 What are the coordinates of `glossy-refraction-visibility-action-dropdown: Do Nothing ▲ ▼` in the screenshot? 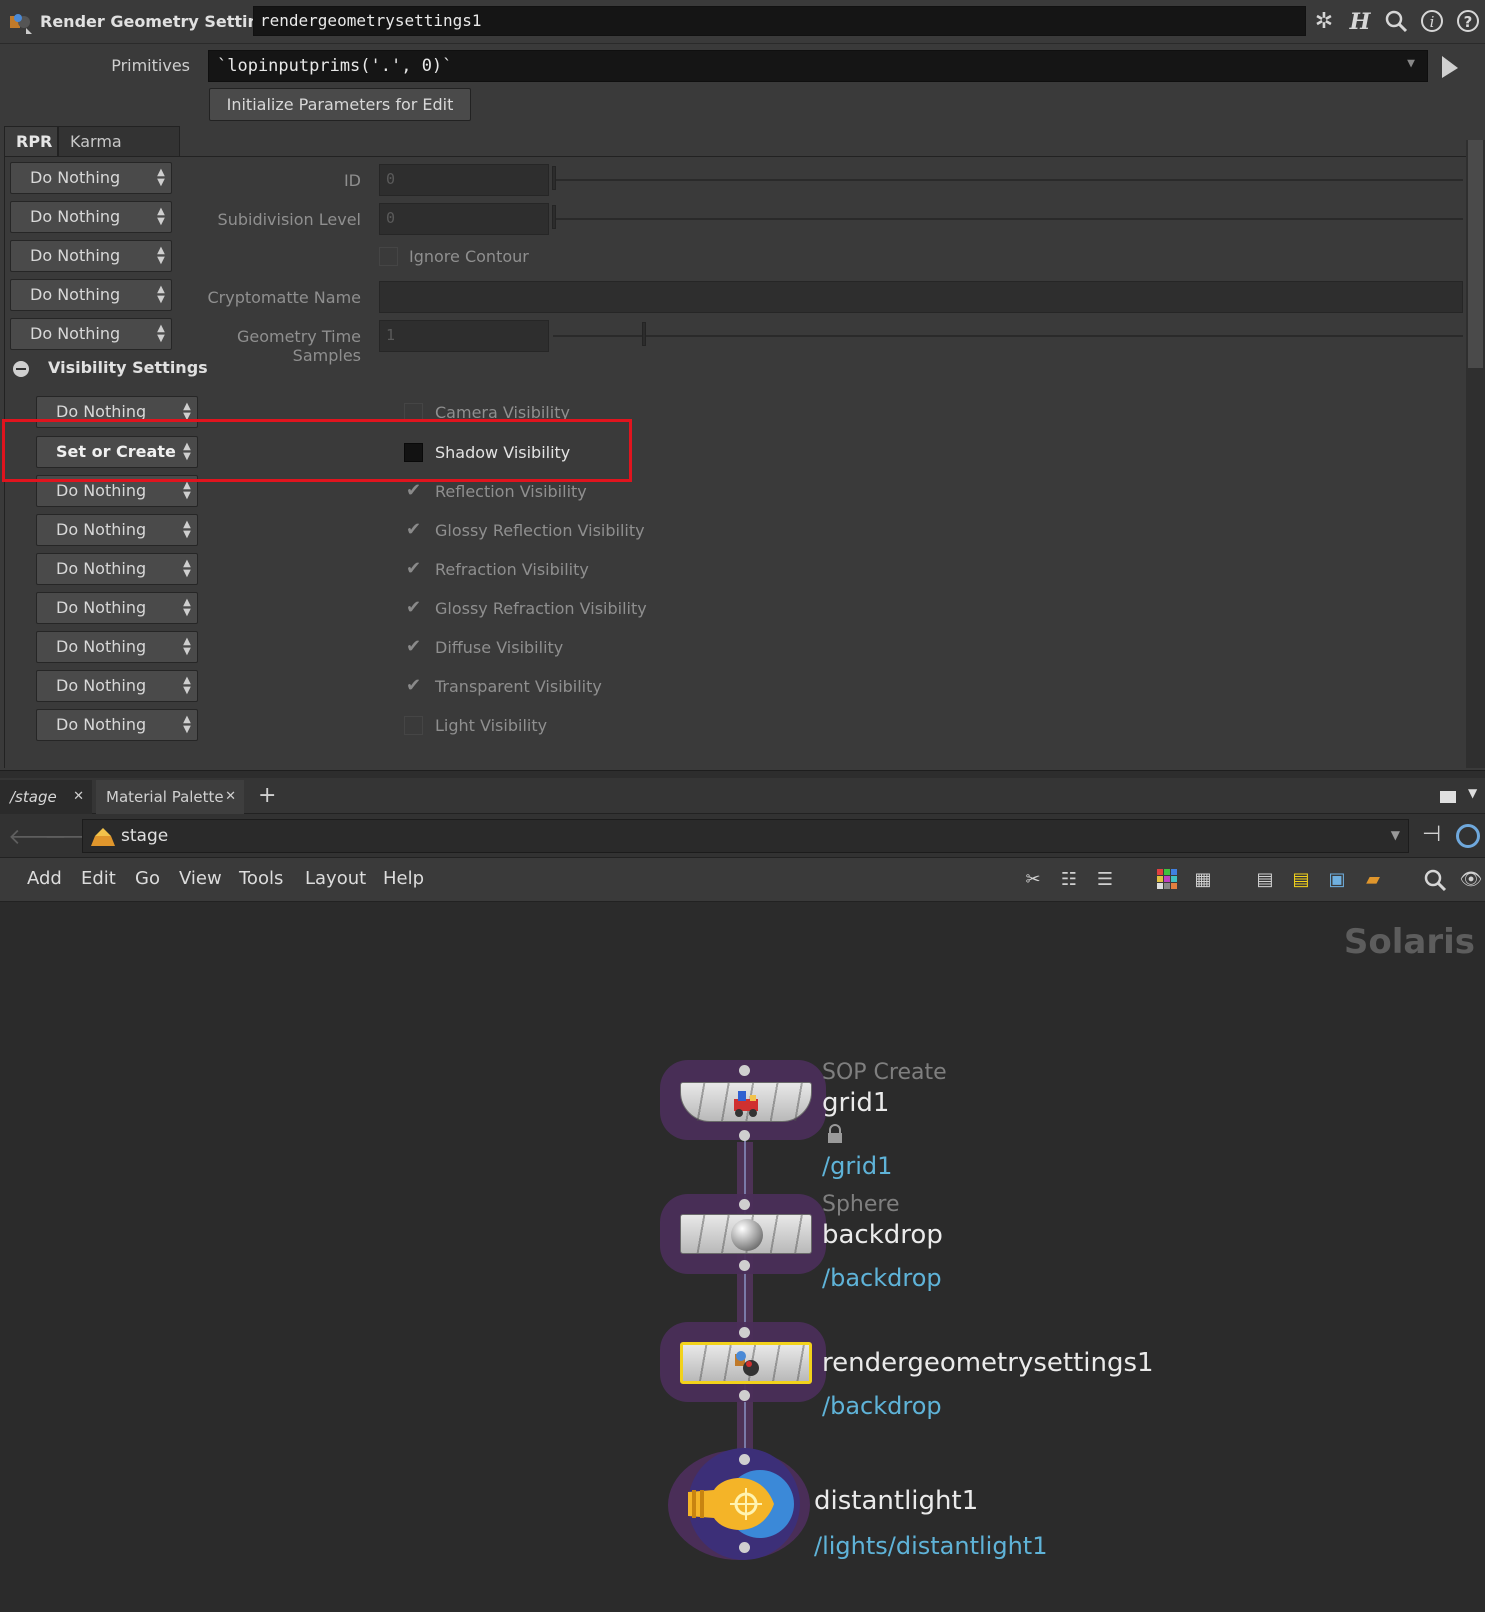 It's located at (117, 608).